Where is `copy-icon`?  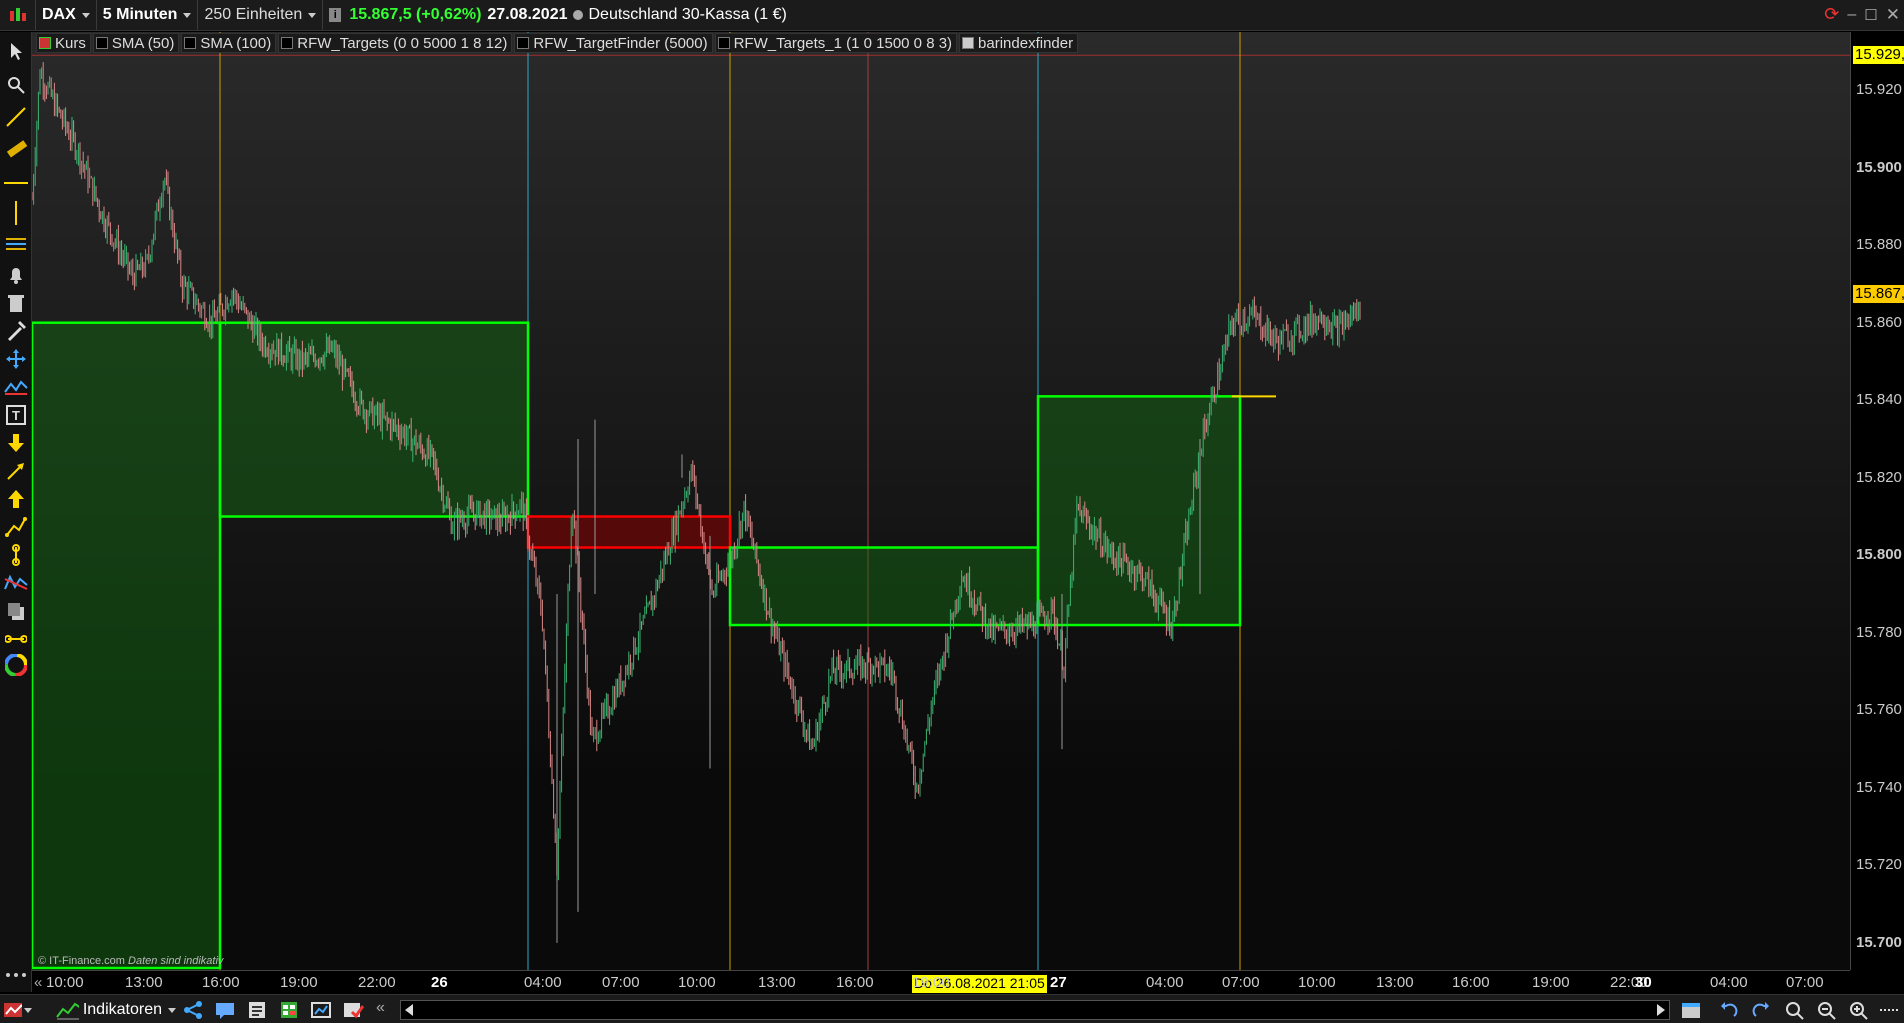 copy-icon is located at coordinates (16, 611).